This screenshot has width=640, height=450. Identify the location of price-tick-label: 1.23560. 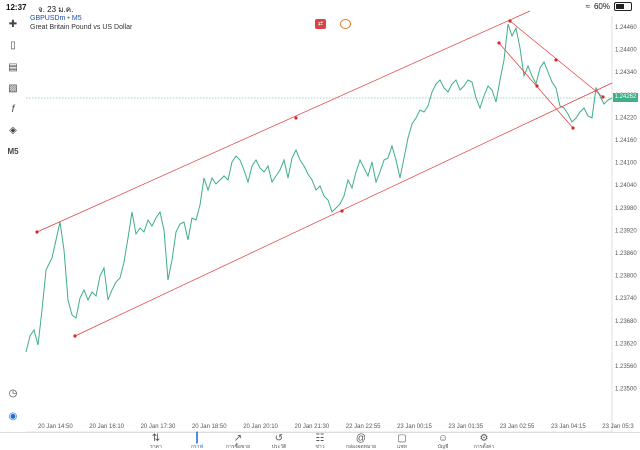
(626, 367).